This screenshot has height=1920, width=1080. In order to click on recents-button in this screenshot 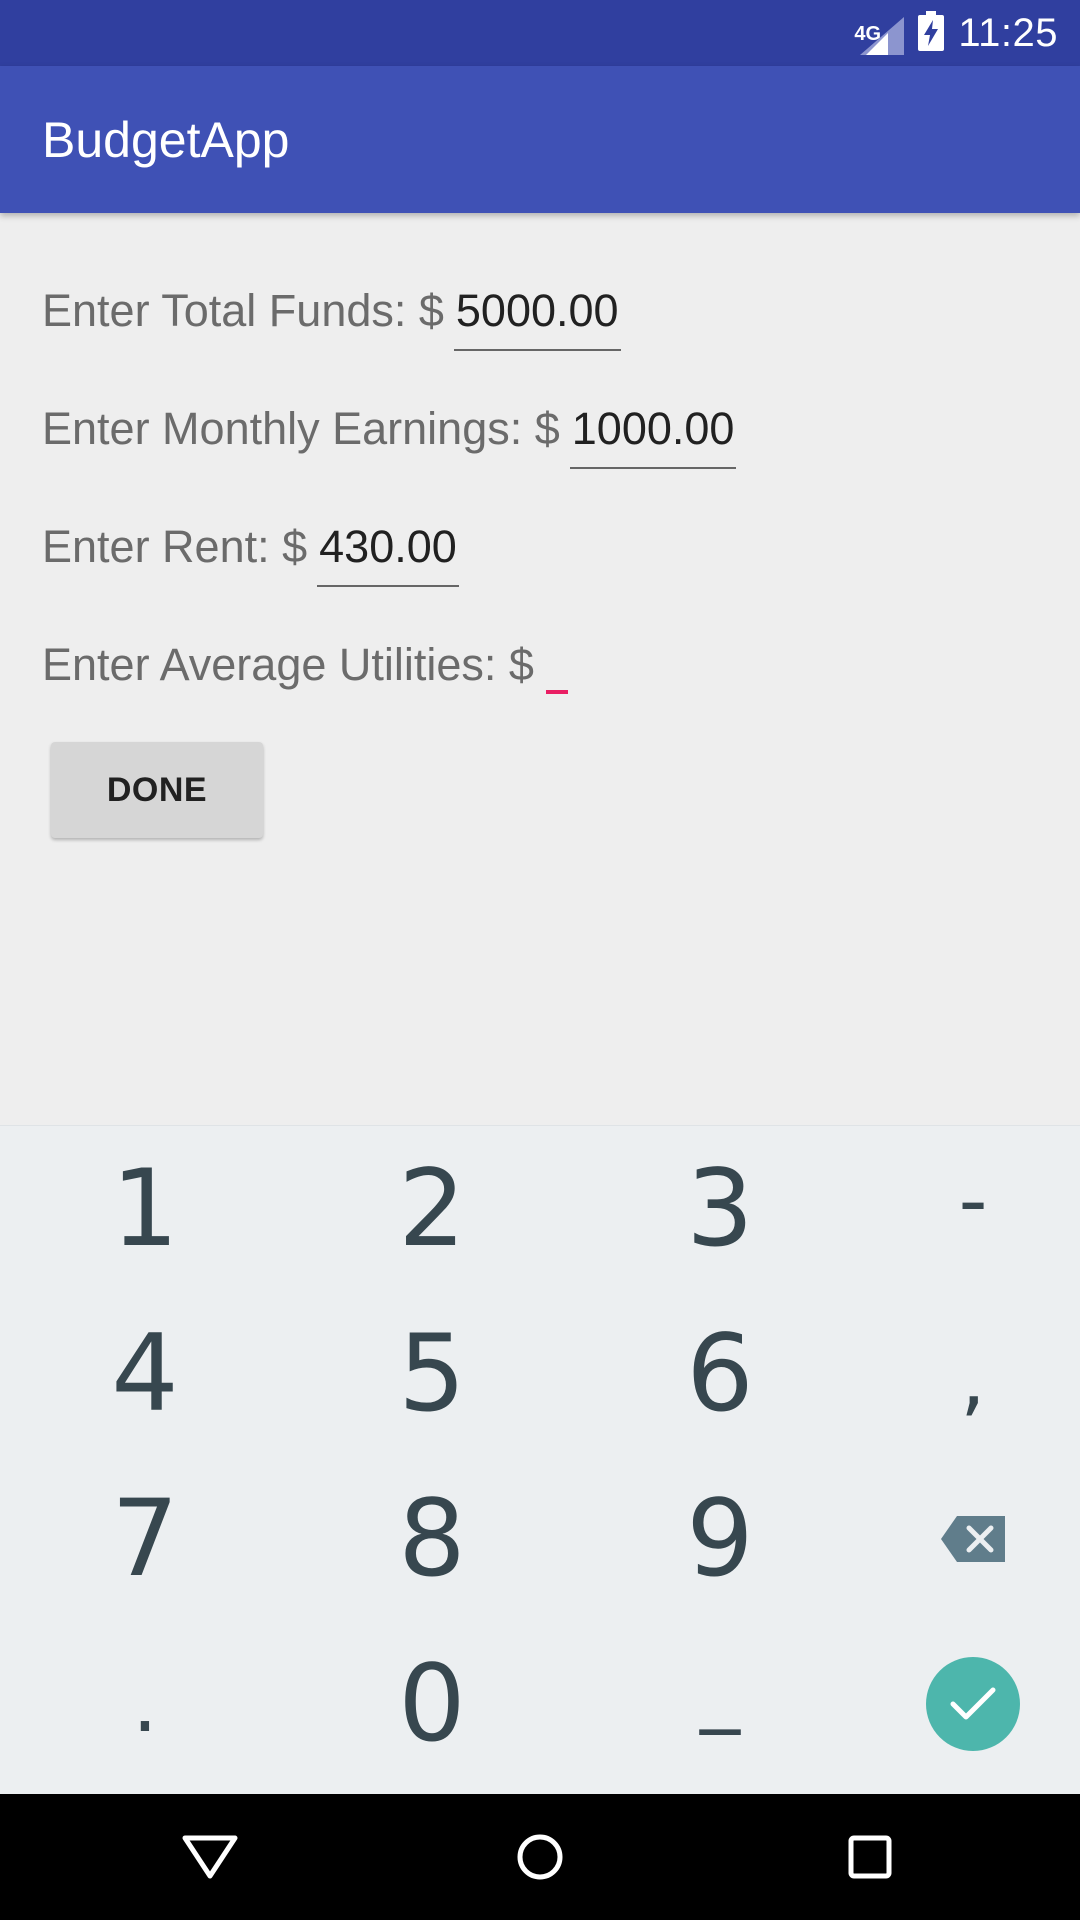, I will do `click(870, 1857)`.